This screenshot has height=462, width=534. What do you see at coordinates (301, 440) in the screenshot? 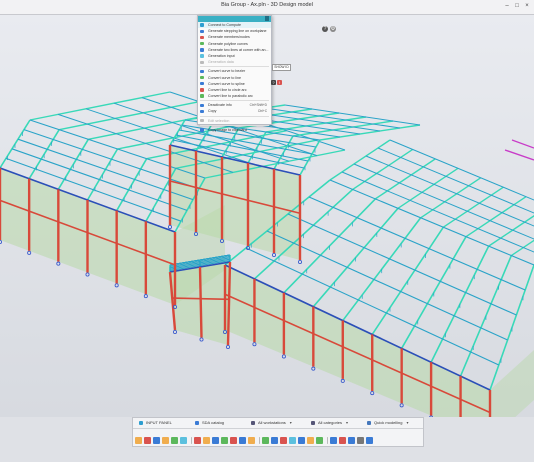
I see `dimension-icon` at bounding box center [301, 440].